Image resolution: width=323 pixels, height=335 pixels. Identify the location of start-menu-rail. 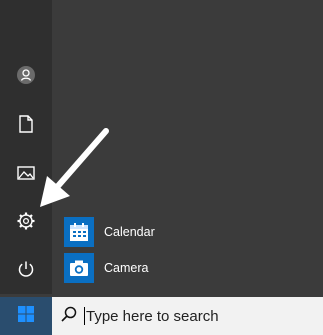
(26, 147).